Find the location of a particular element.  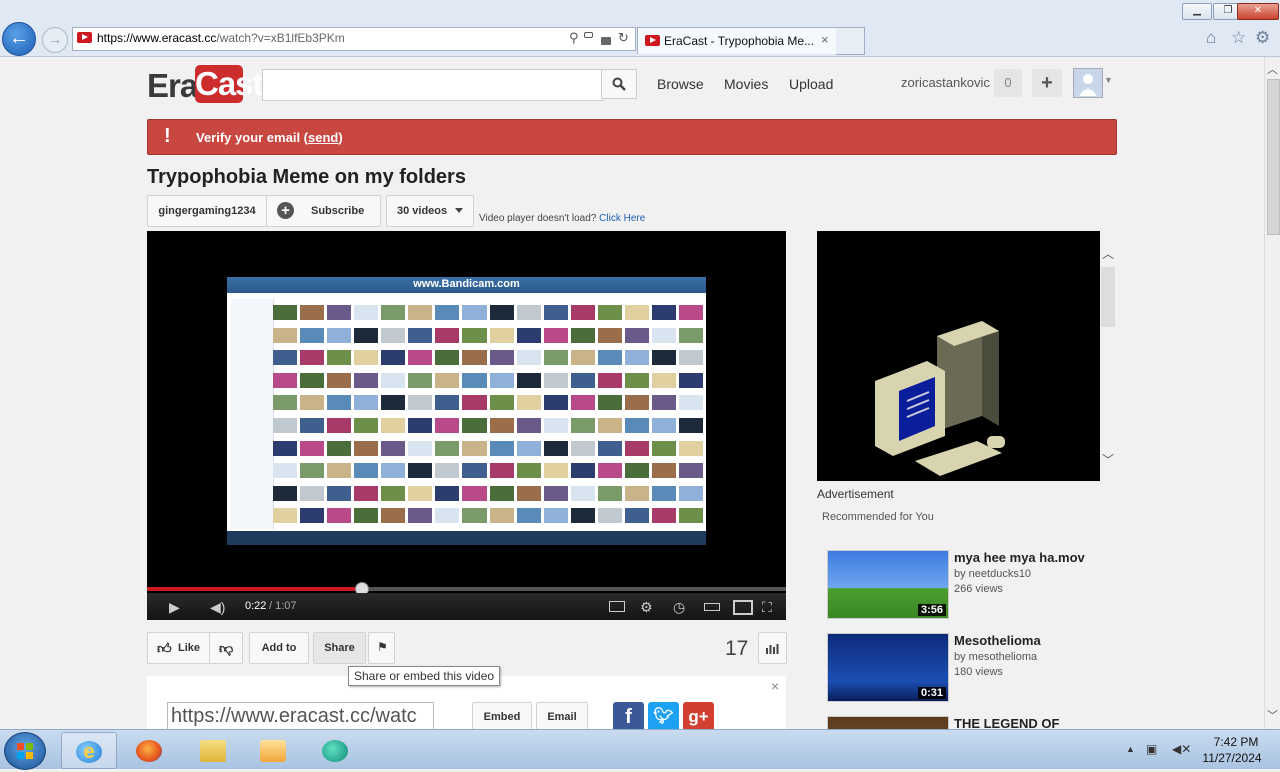

search-icon: ⚲ is located at coordinates (574, 38).